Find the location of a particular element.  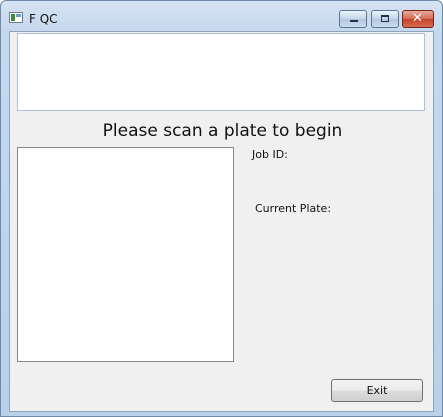

maximize-button is located at coordinates (385, 19).